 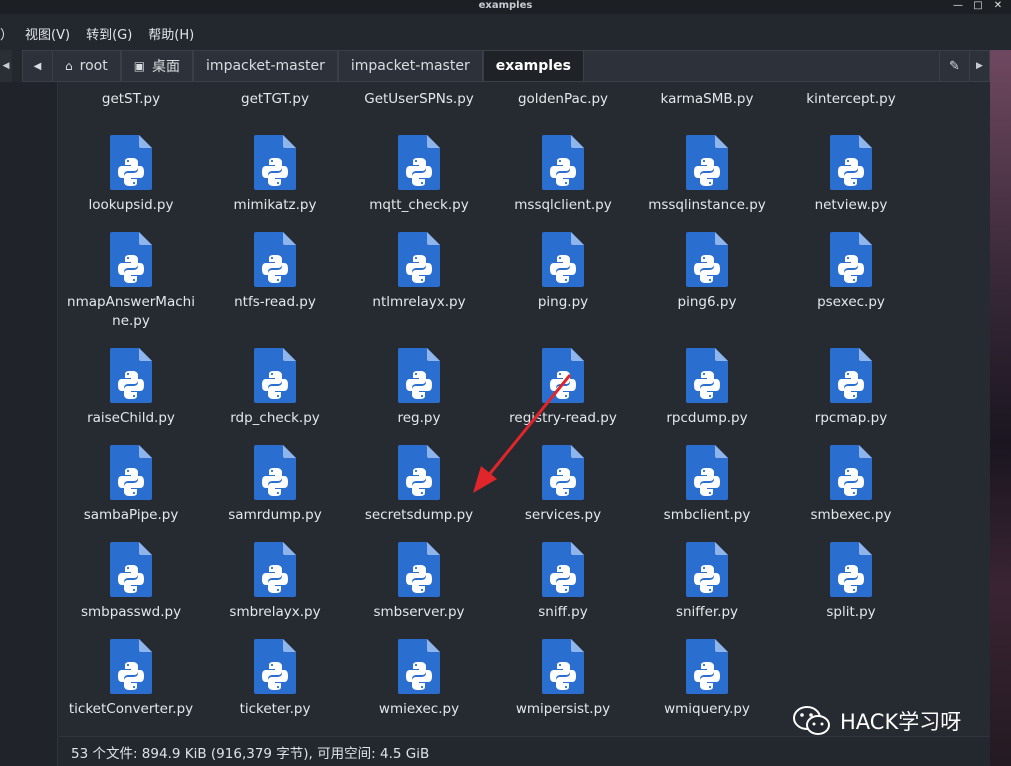 What do you see at coordinates (707, 581) in the screenshot?
I see `file-item: sniffer.py` at bounding box center [707, 581].